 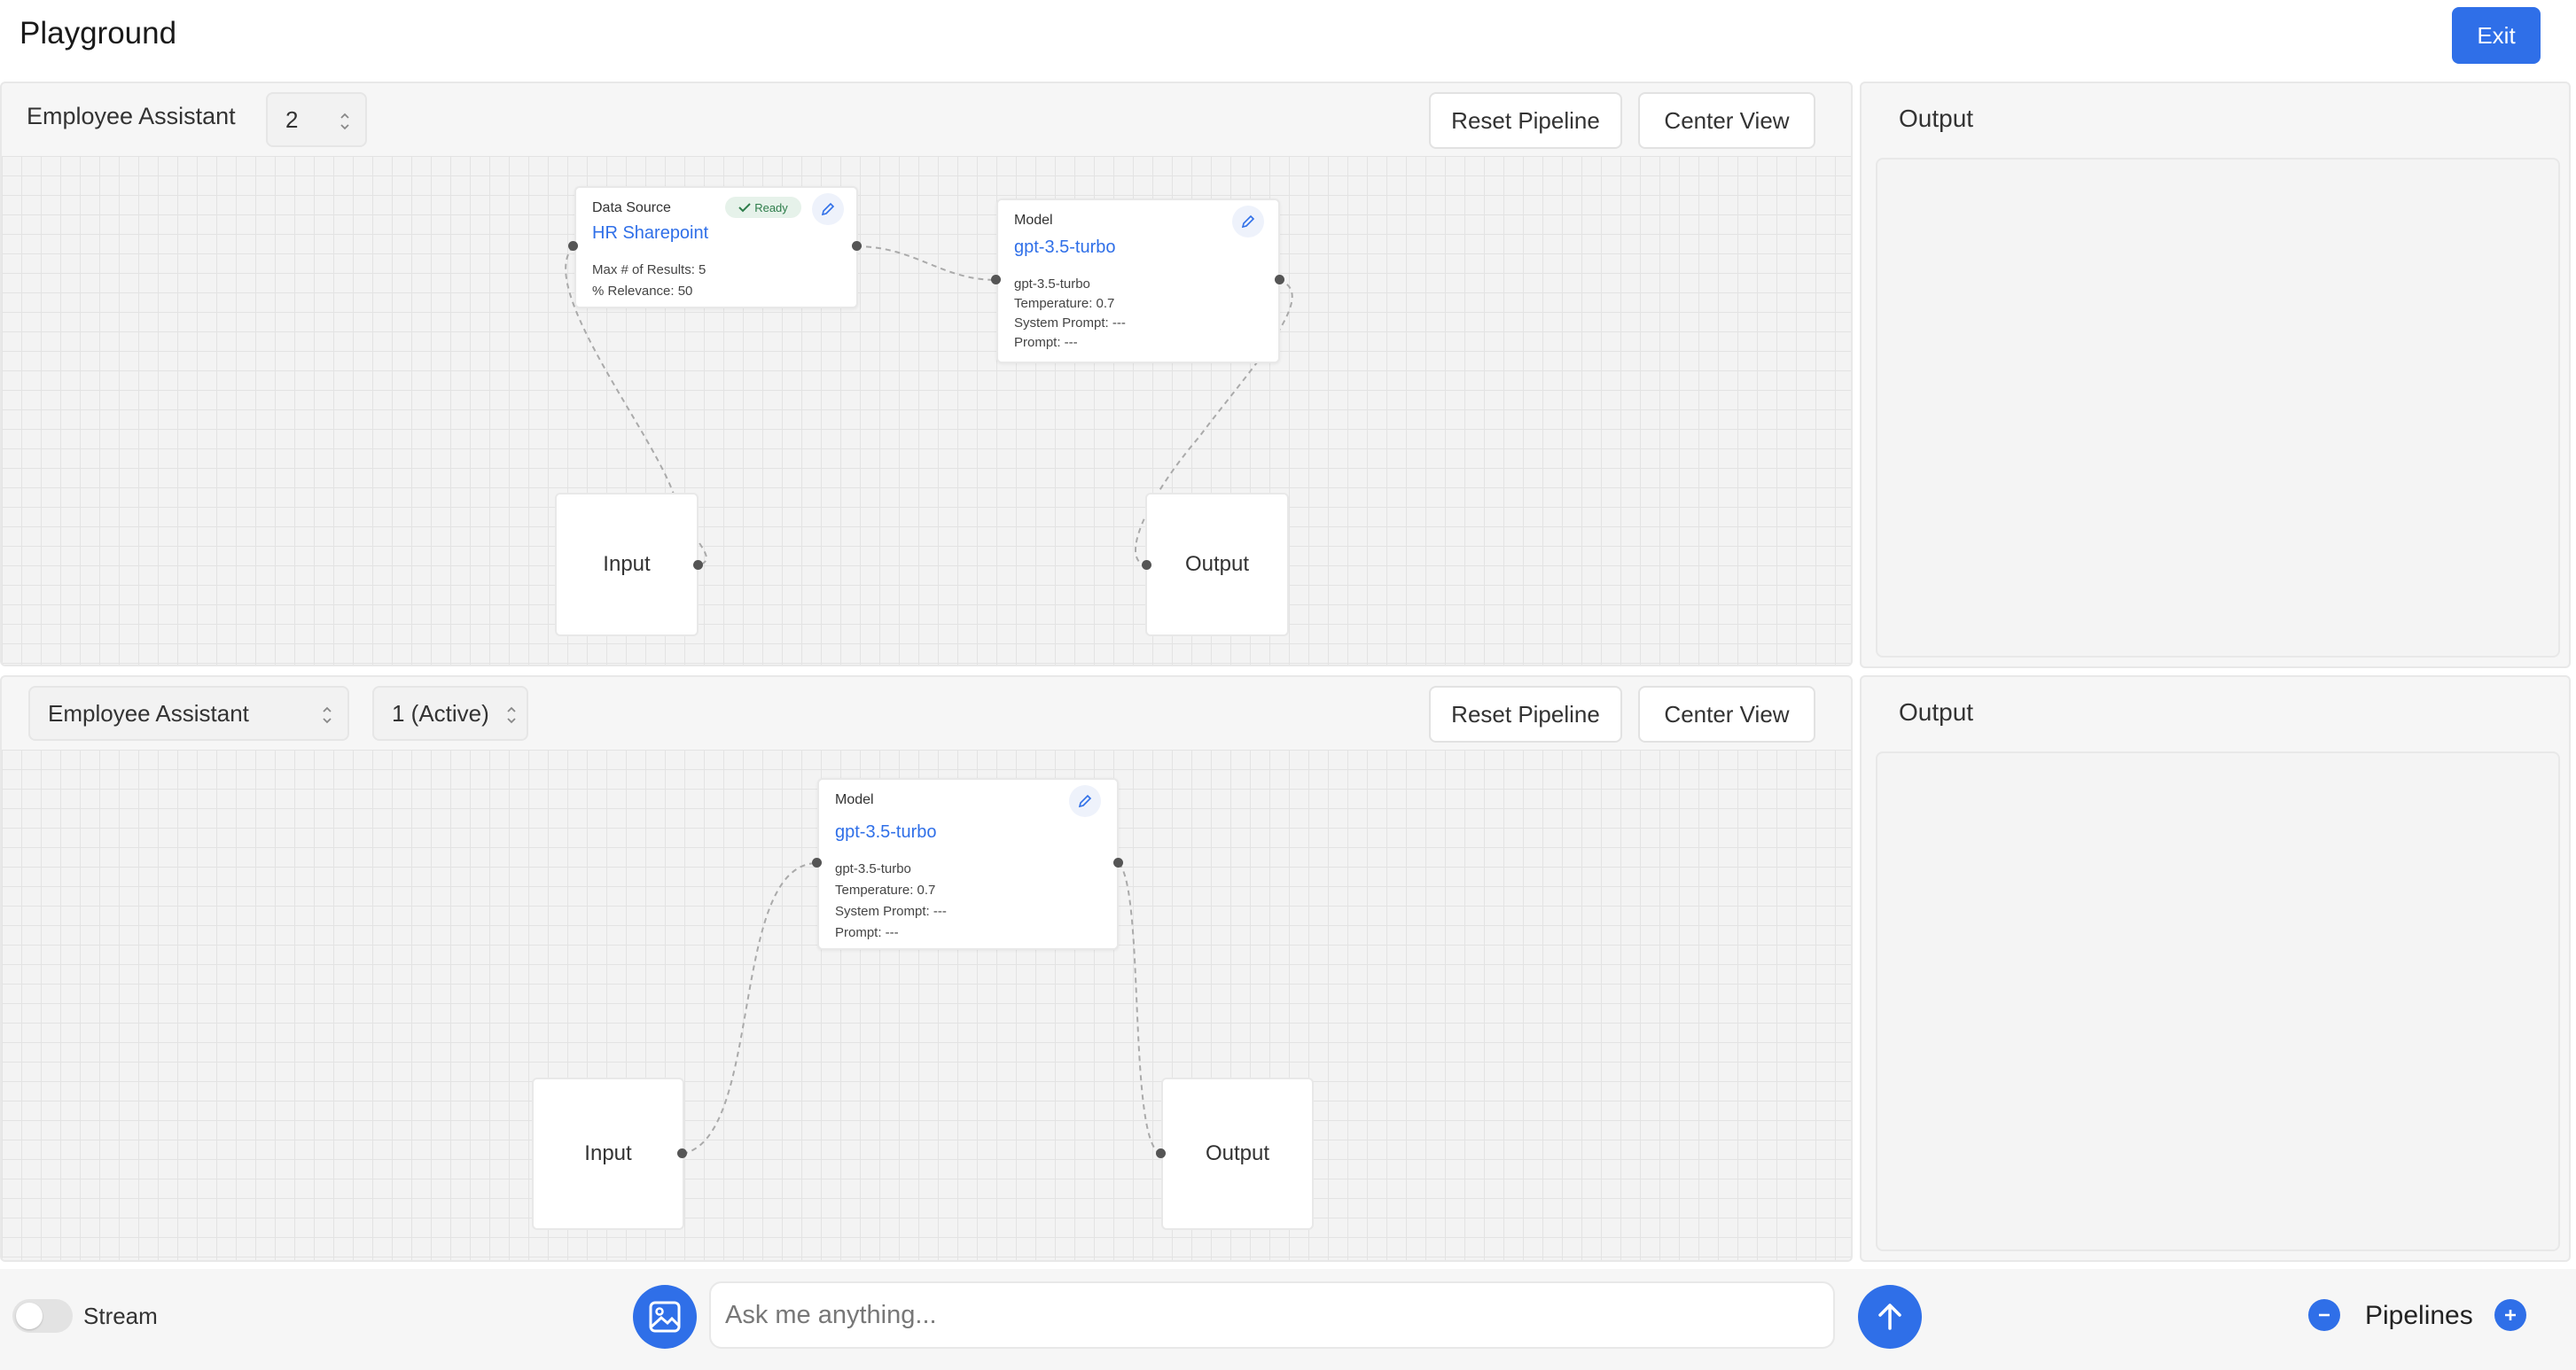 I want to click on page-title: Playground, so click(x=98, y=33).